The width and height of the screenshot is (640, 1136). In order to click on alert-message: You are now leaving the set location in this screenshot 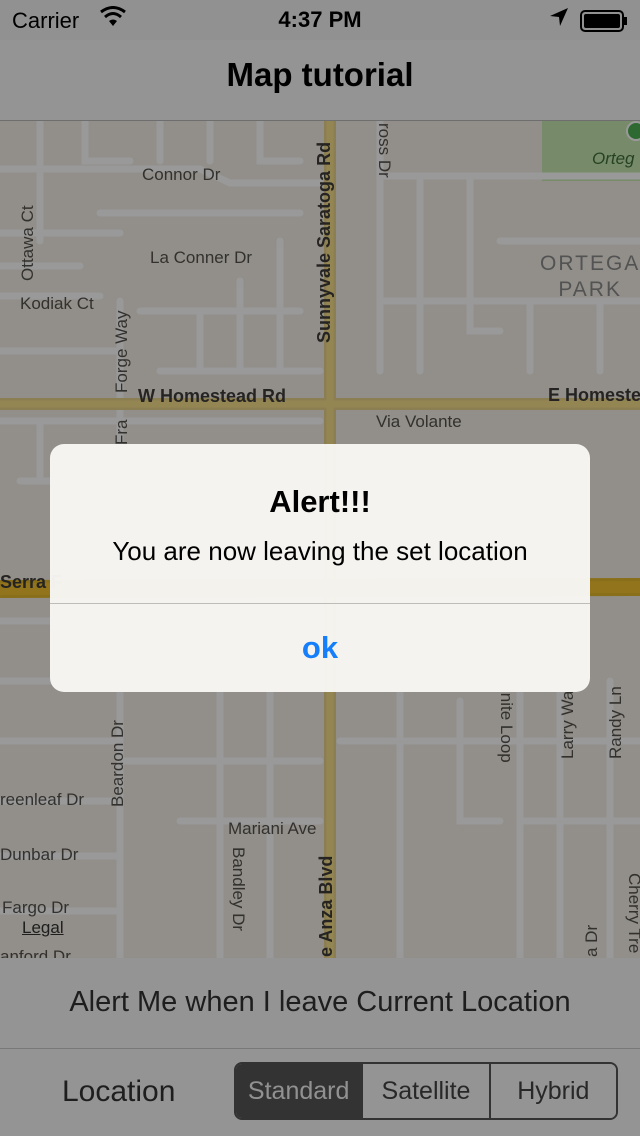, I will do `click(320, 551)`.